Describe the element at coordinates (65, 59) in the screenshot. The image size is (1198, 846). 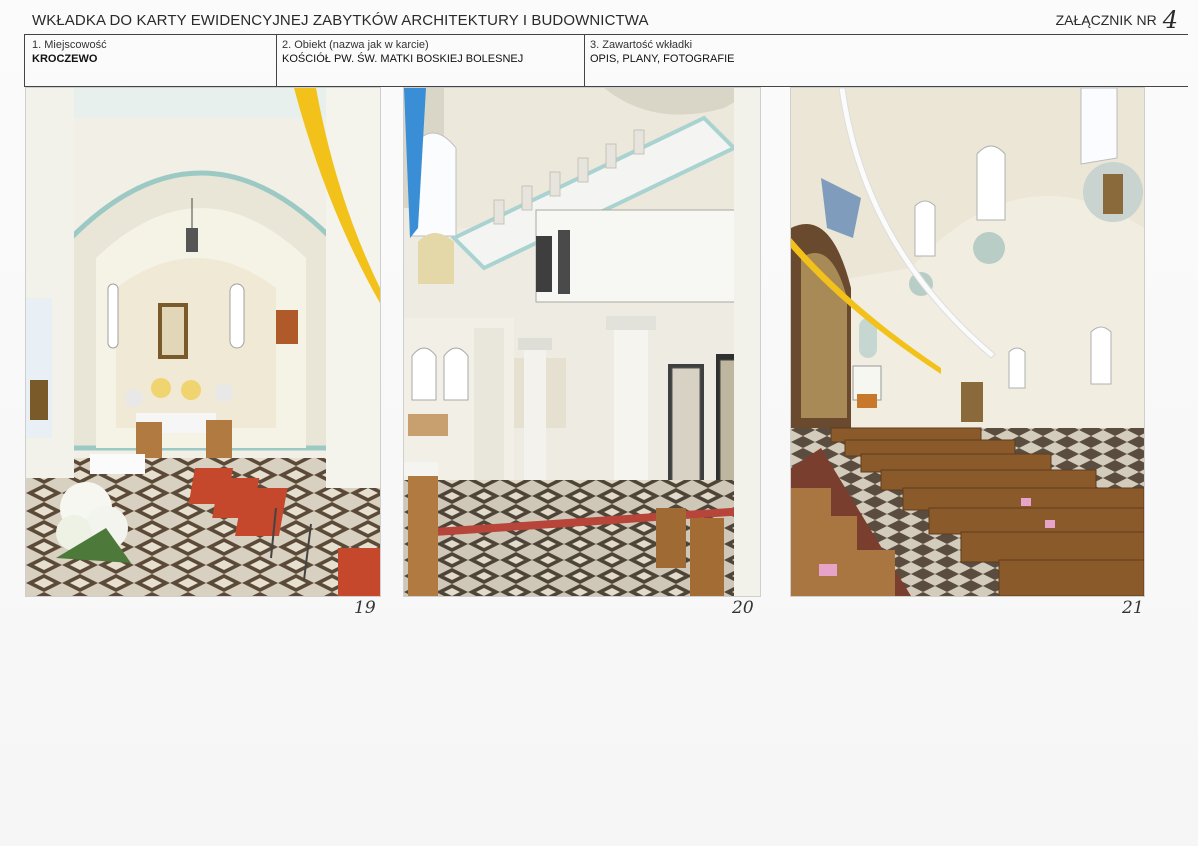
I see `field-locality-value: KROCZEWO` at that location.